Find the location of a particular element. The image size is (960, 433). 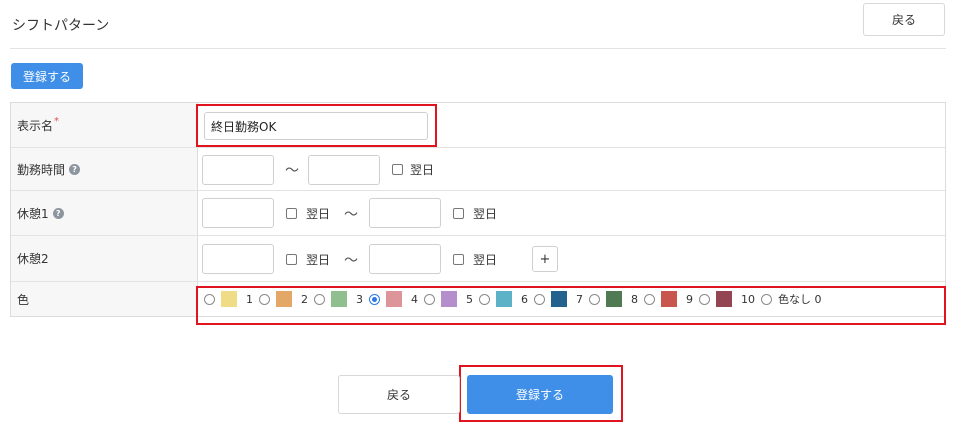

row-break1: 休憩1 ? 翌日 〜 翌日 is located at coordinates (478, 213).